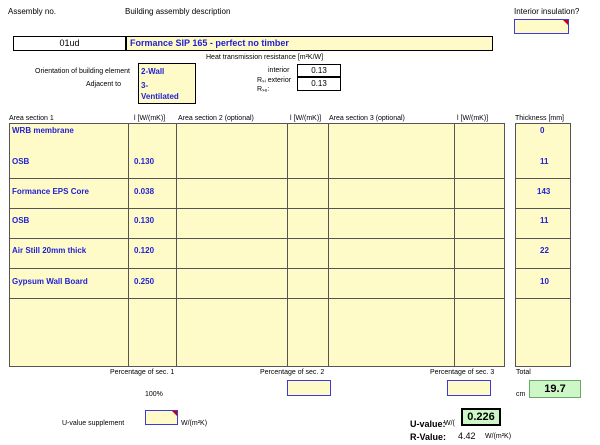  What do you see at coordinates (449, 423) in the screenshot?
I see `u-value-unit: W/(` at bounding box center [449, 423].